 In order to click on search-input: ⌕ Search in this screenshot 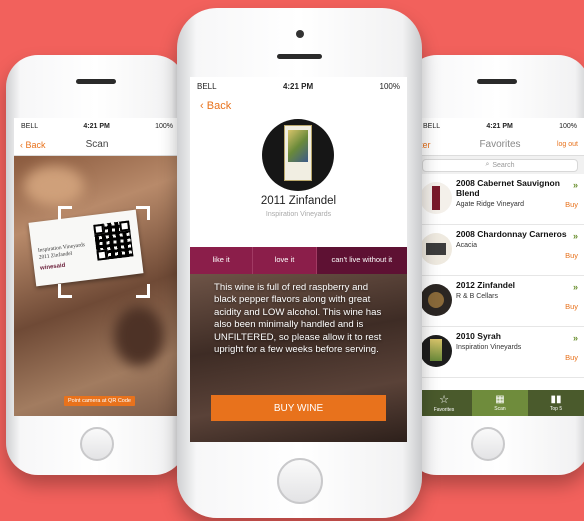, I will do `click(500, 165)`.